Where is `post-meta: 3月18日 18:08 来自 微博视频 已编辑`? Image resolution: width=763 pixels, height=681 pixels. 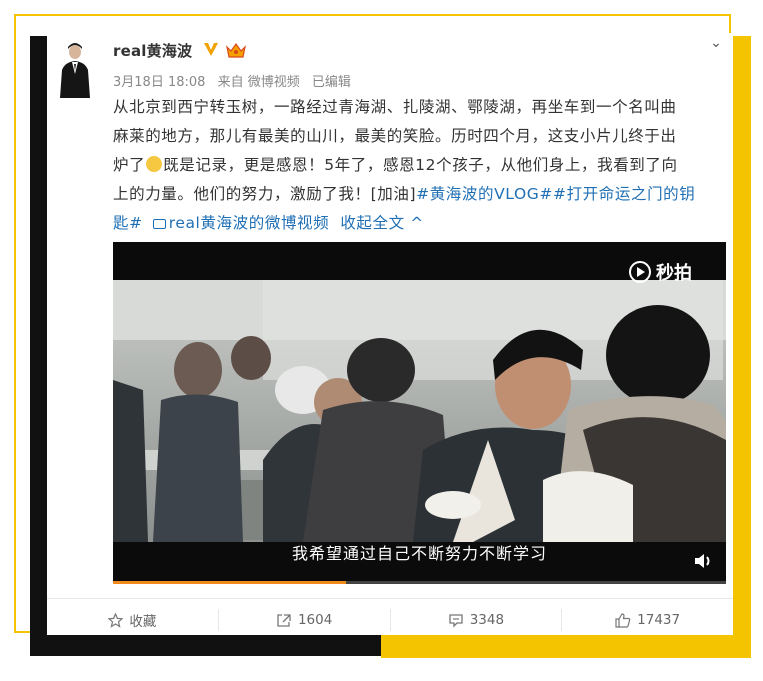
post-meta: 3月18日 18:08 来自 微博视频 已编辑 is located at coordinates (236, 80).